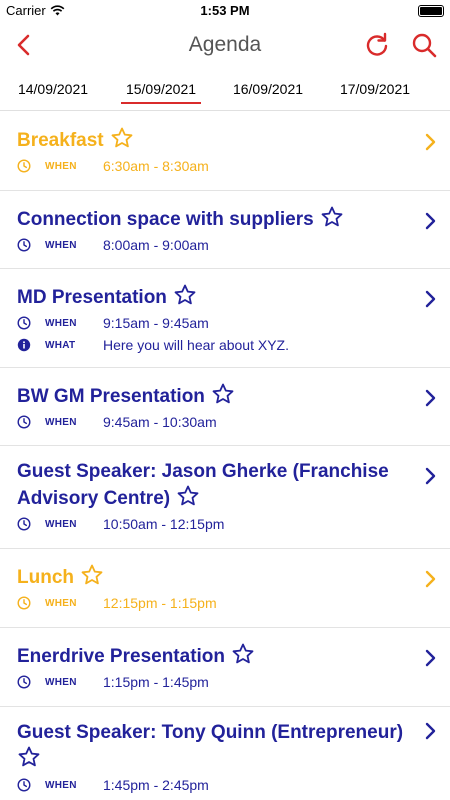 Image resolution: width=450 pixels, height=800 pixels. Describe the element at coordinates (156, 785) in the screenshot. I see `when-value: 1:45pm - 2:45pm` at that location.